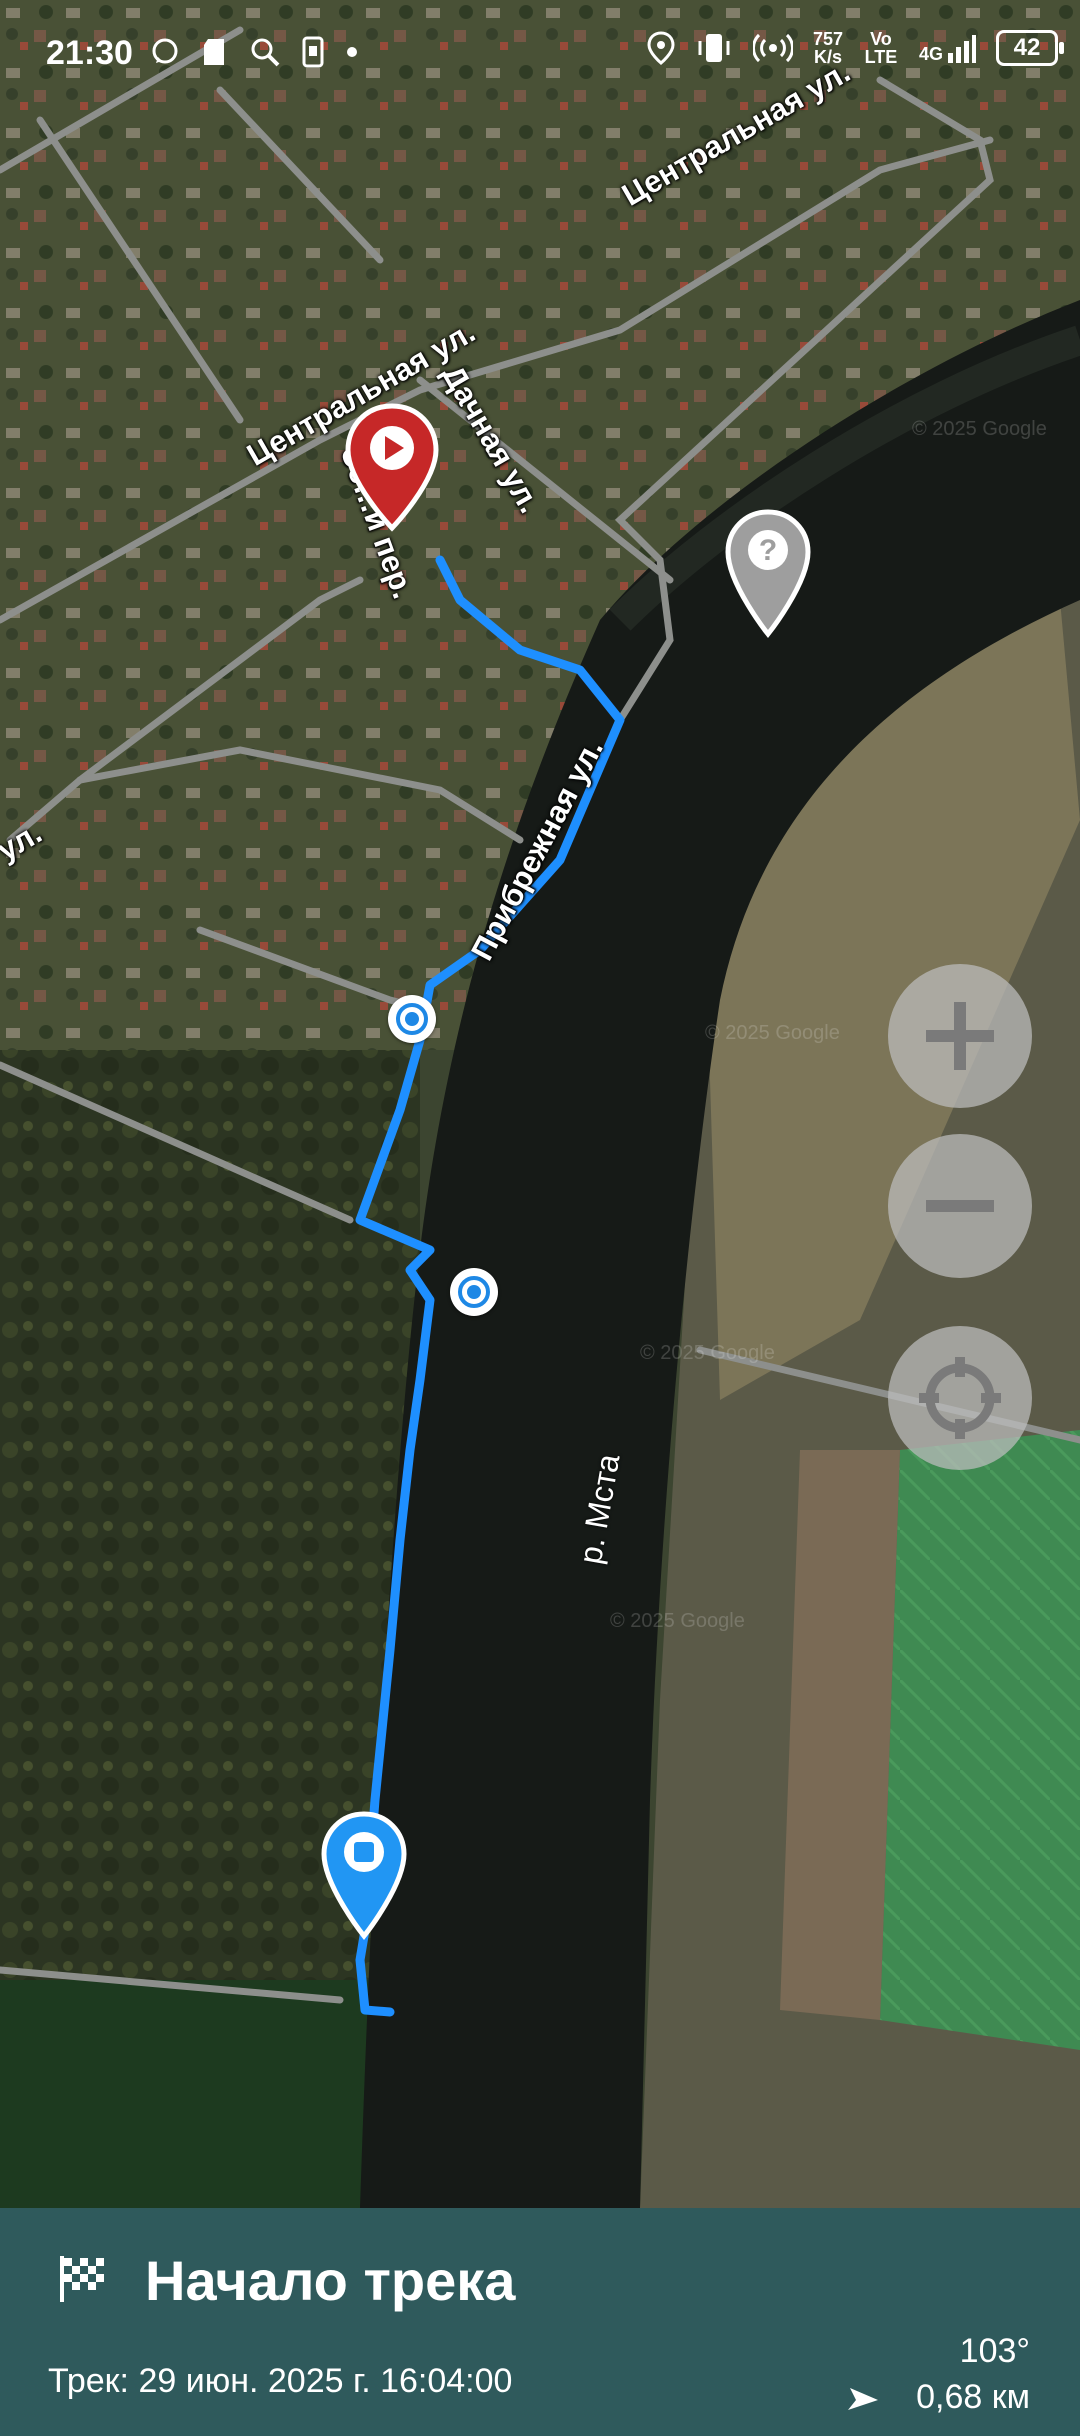 The width and height of the screenshot is (1080, 2436). I want to click on sd-card-icon, so click(214, 52).